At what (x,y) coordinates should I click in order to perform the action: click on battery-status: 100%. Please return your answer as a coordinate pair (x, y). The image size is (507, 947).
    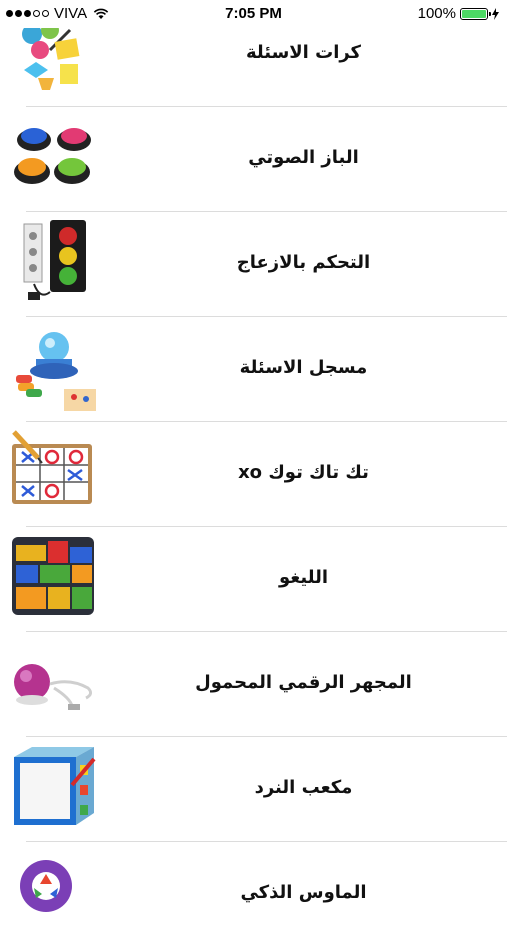
    Looking at the image, I should click on (458, 13).